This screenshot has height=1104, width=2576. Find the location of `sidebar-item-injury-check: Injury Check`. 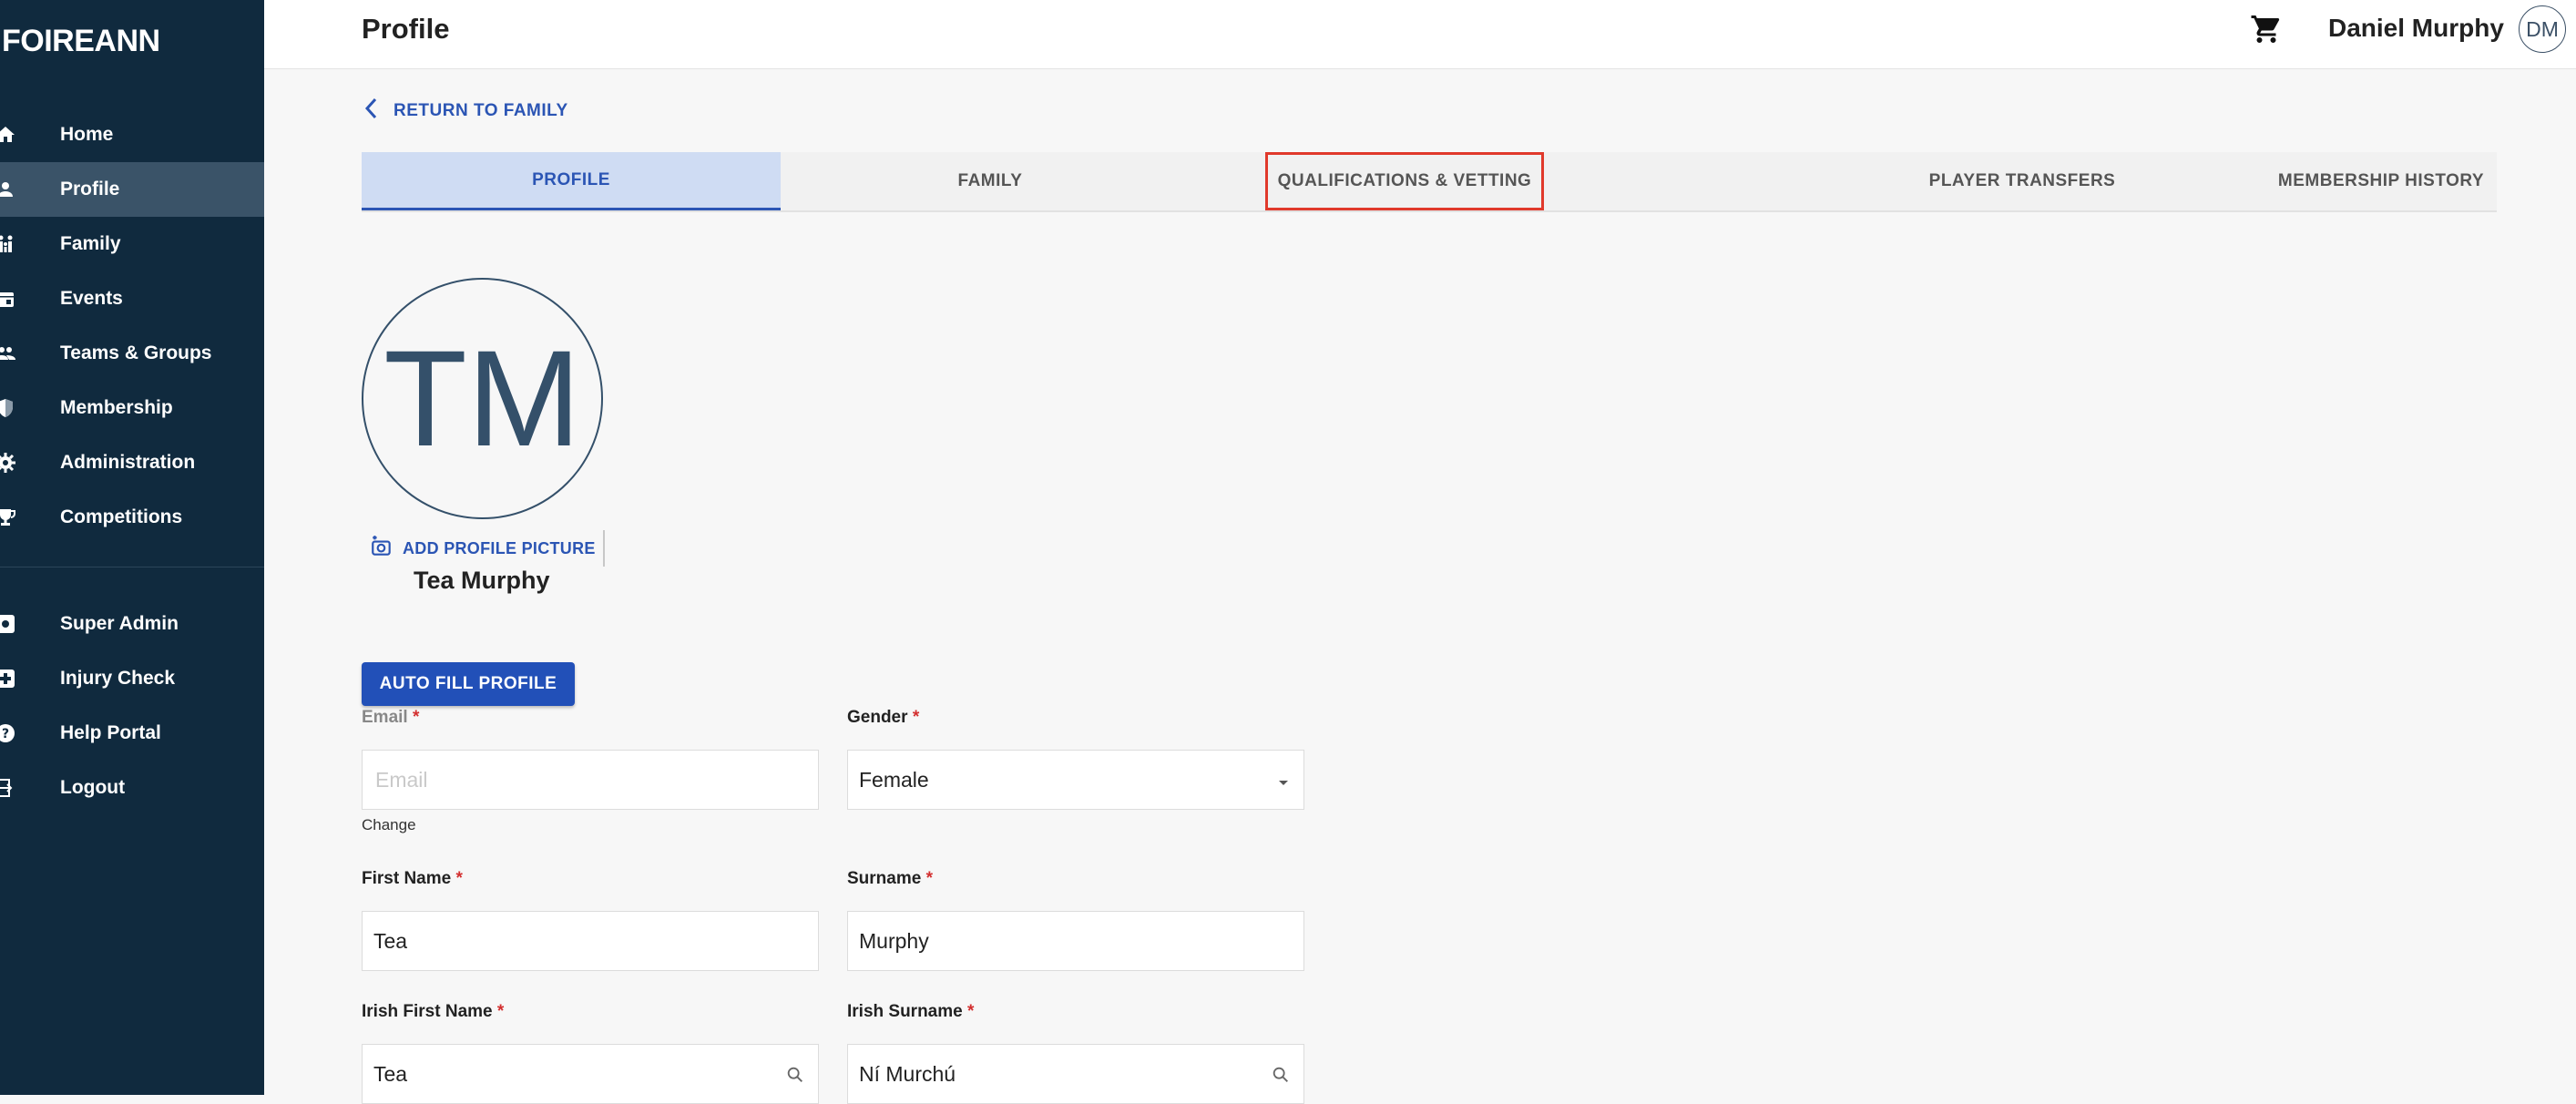

sidebar-item-injury-check: Injury Check is located at coordinates (132, 678).